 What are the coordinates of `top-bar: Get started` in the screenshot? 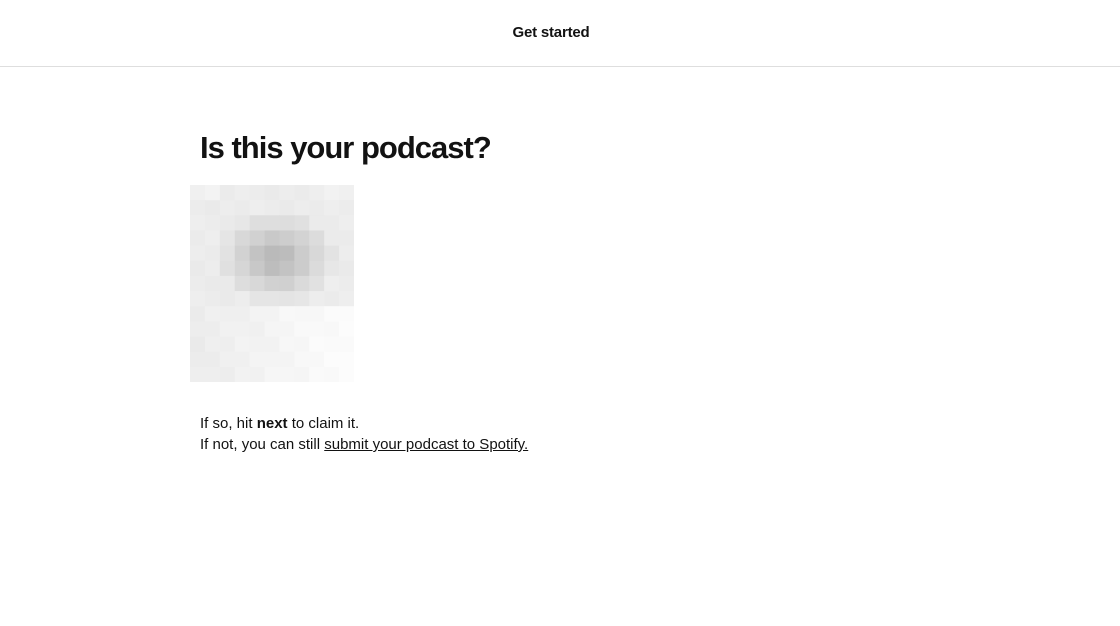 It's located at (560, 33).